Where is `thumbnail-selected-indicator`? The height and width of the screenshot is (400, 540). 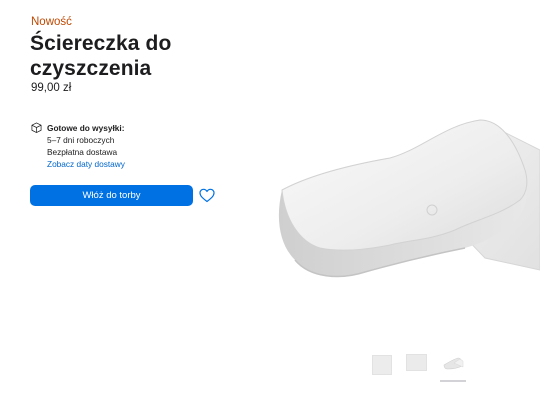
thumbnail-selected-indicator is located at coordinates (453, 381).